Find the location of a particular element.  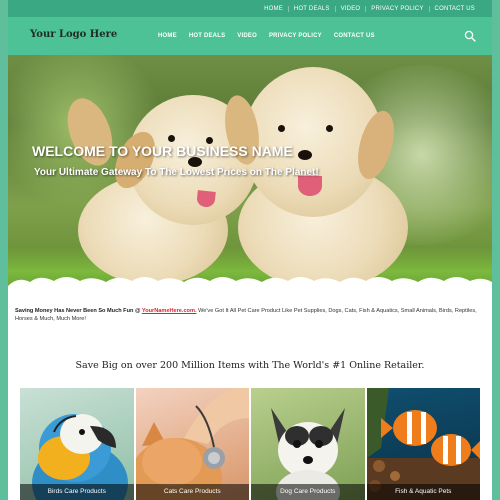

nav-home: HOME is located at coordinates (167, 36).